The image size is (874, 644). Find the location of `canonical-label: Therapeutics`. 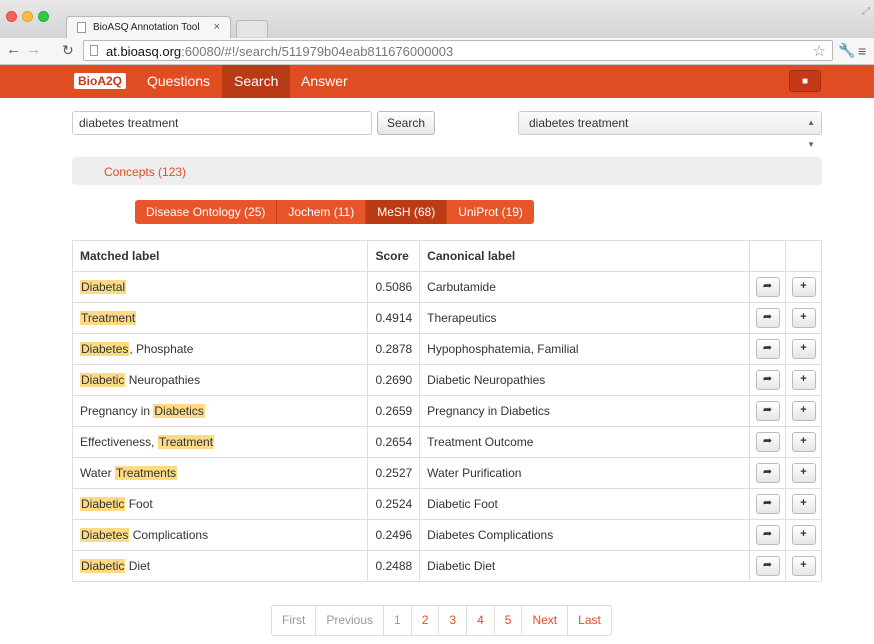

canonical-label: Therapeutics is located at coordinates (584, 318).